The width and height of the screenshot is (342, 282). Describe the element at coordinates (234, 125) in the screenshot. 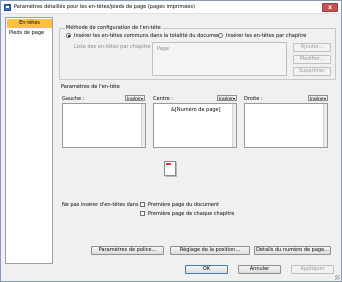

I see `center-scrollbar` at that location.